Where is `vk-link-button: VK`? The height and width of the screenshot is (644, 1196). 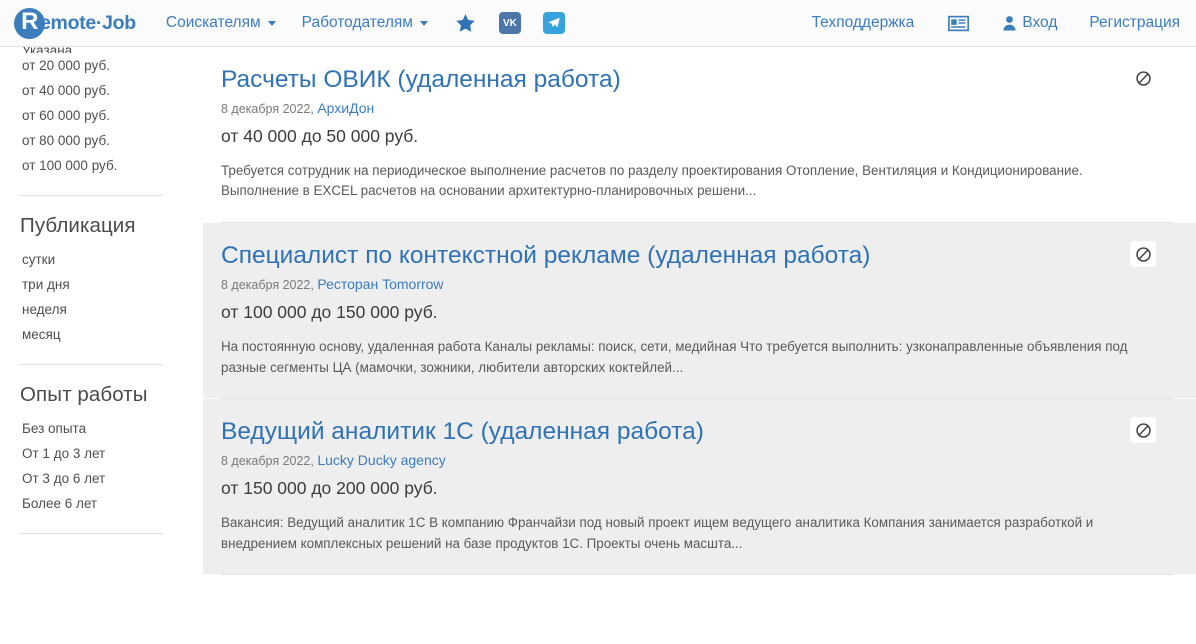
vk-link-button: VK is located at coordinates (509, 23).